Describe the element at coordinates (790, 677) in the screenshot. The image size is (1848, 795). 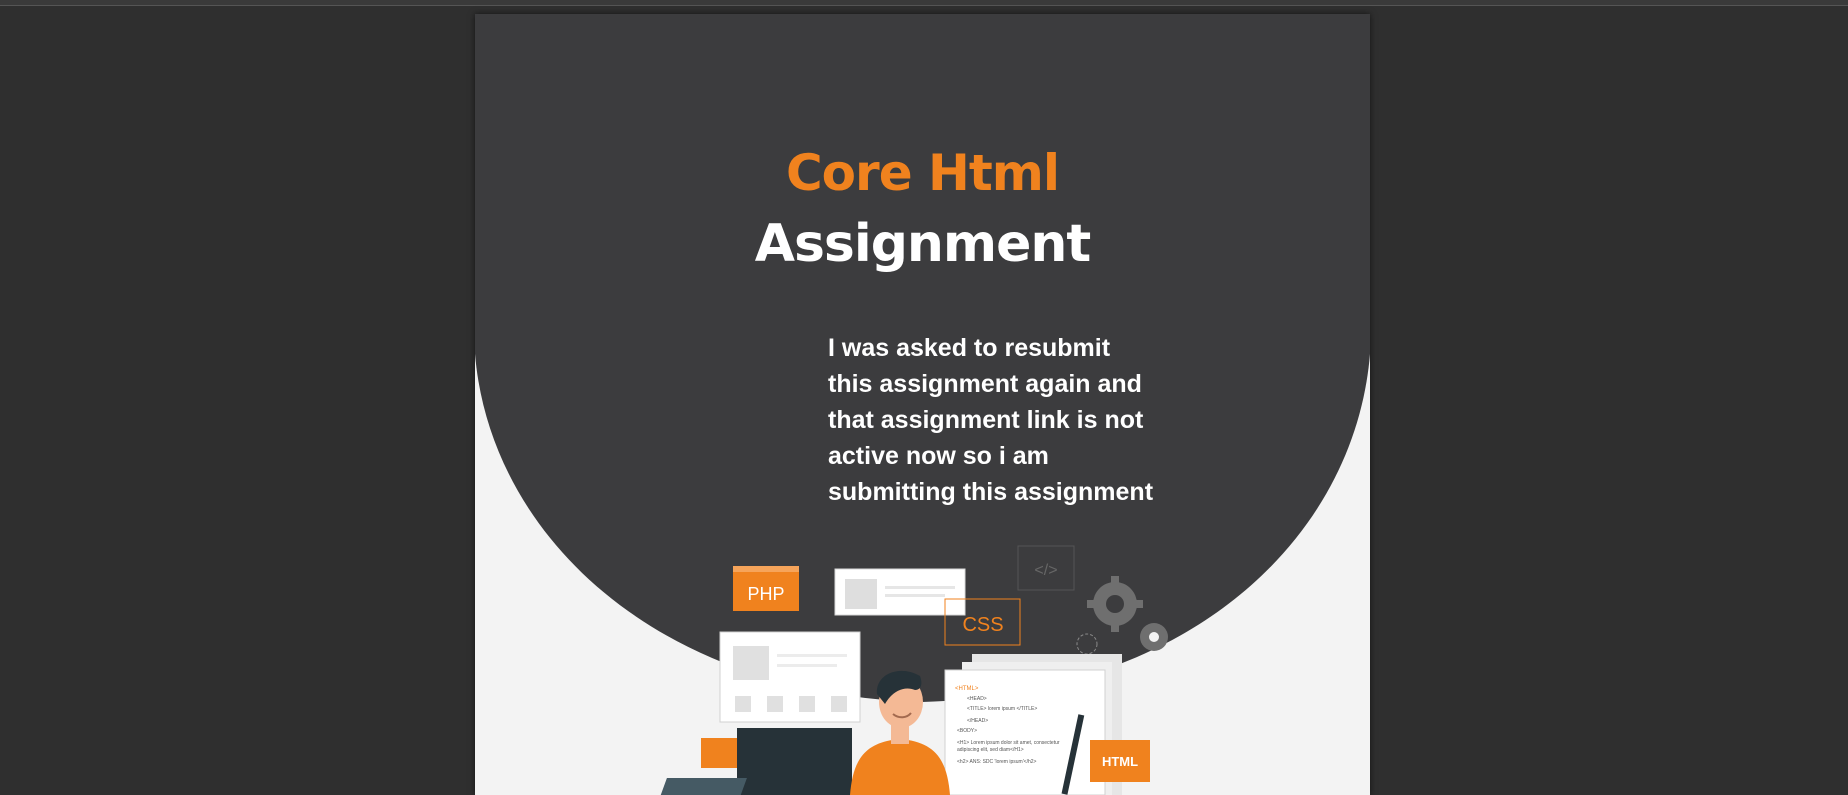
I see `image-card-large` at that location.